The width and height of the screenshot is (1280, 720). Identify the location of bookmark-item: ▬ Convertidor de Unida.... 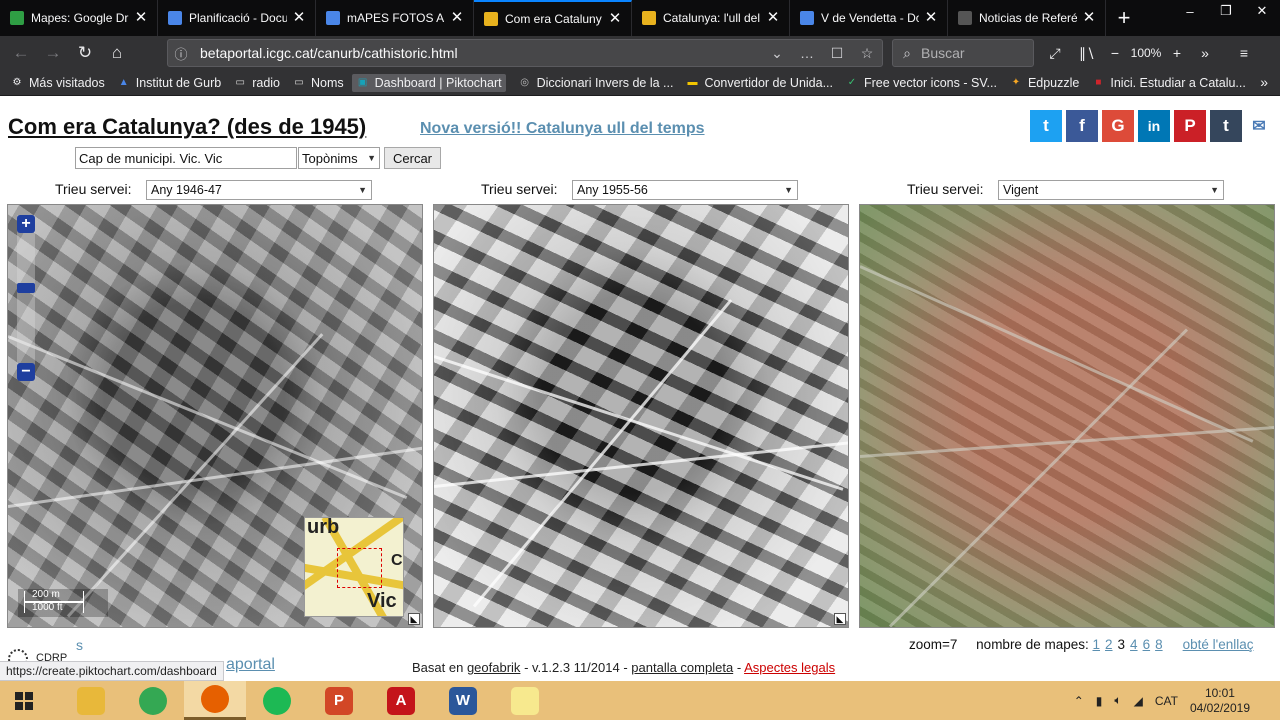
(759, 83).